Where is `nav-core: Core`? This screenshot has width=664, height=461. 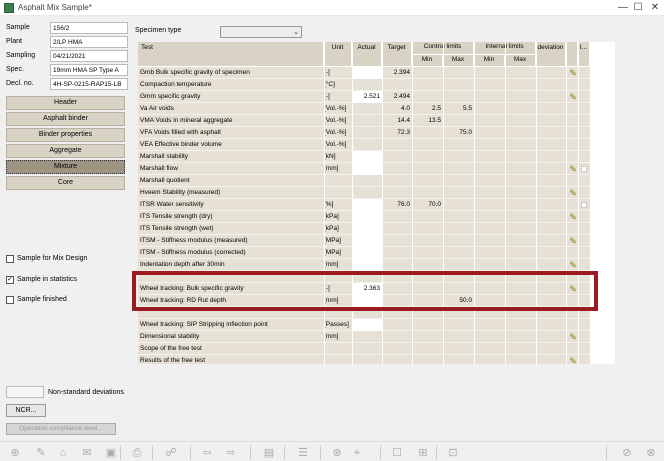
nav-core: Core is located at coordinates (65, 183).